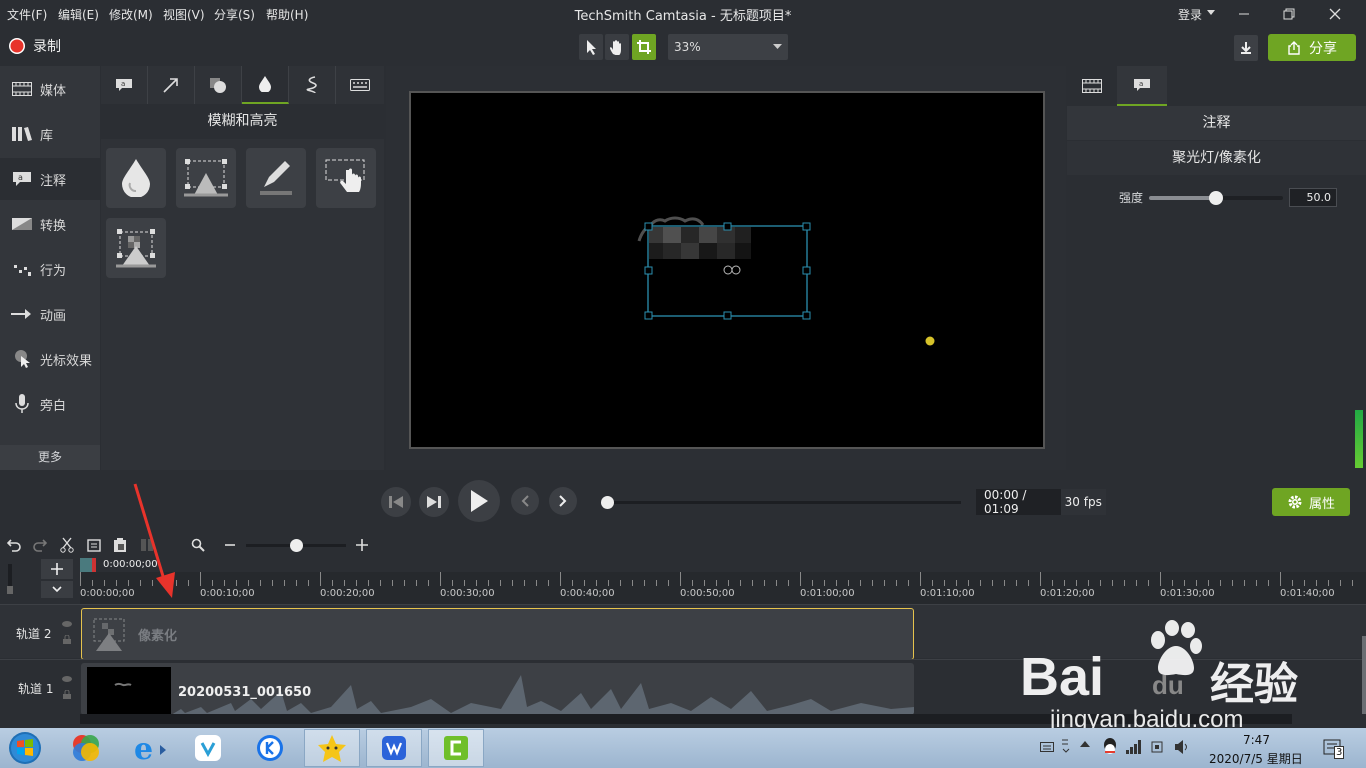 Image resolution: width=1366 pixels, height=768 pixels. I want to click on properties-subtitle: 聚光灯/像素化, so click(1216, 158).